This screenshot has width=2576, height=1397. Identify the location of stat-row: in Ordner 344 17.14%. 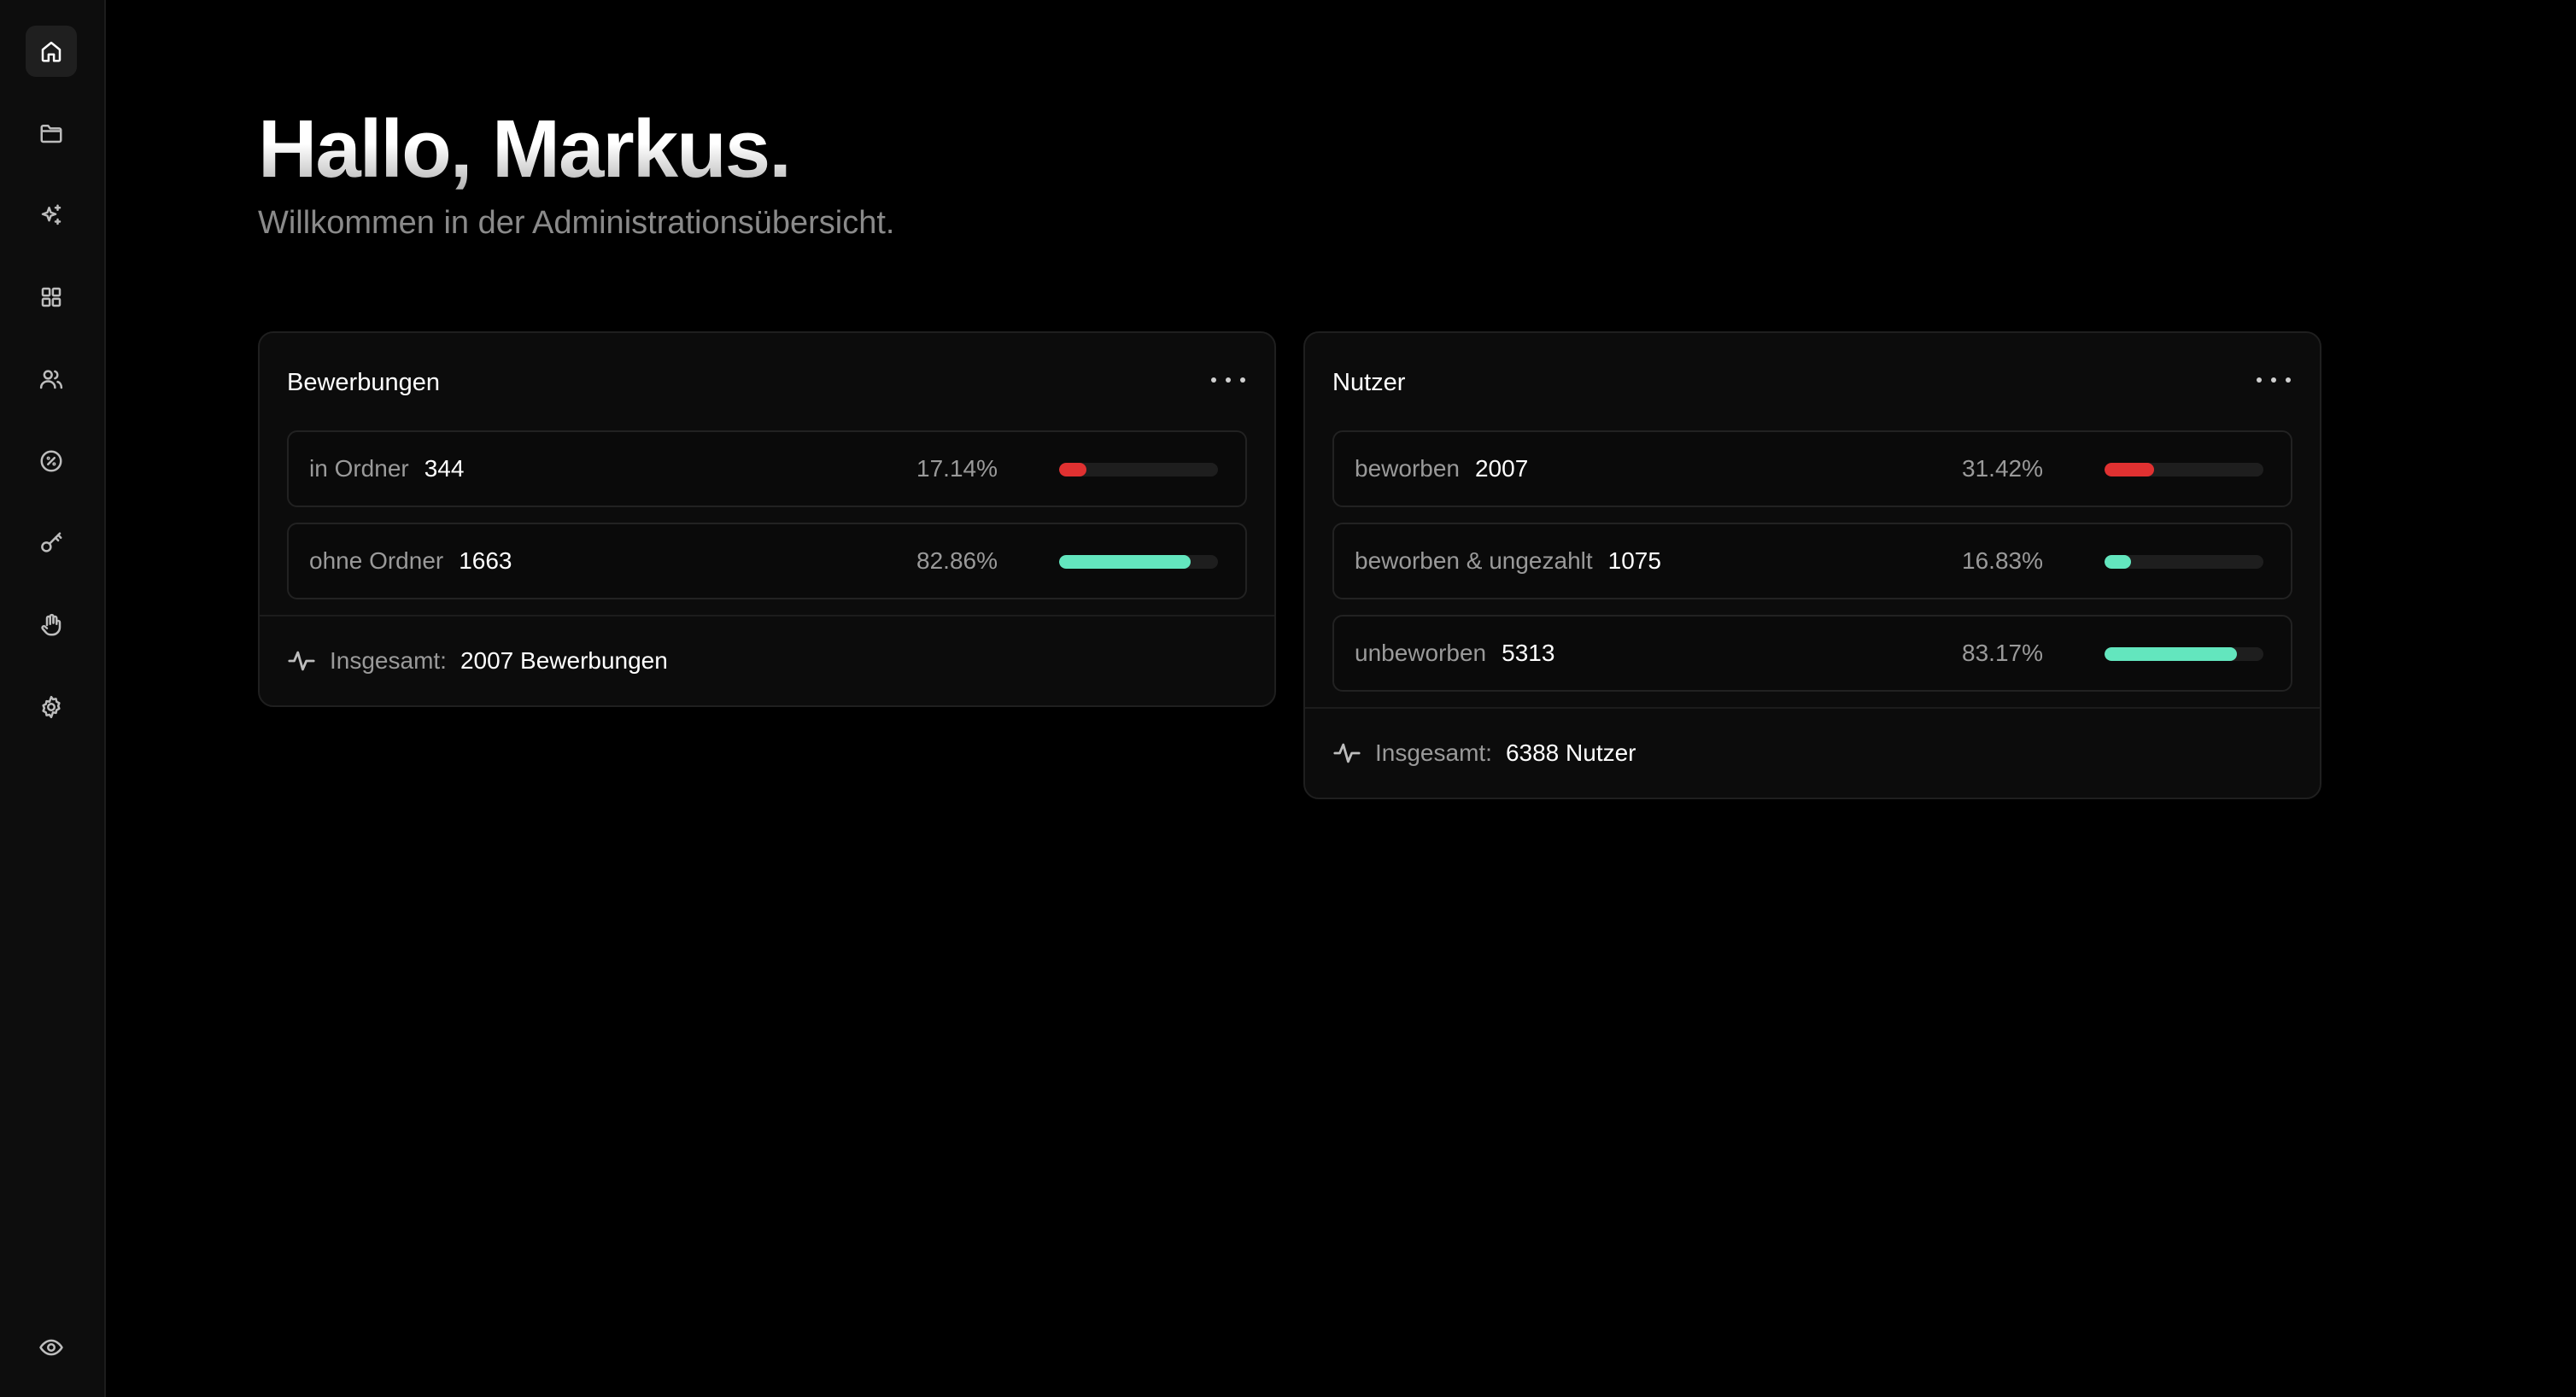
(767, 468).